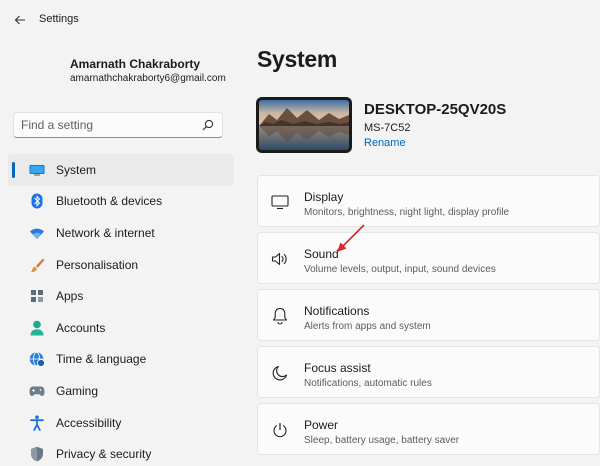 The image size is (600, 466). I want to click on sidebar-item-label: Gaming, so click(77, 390).